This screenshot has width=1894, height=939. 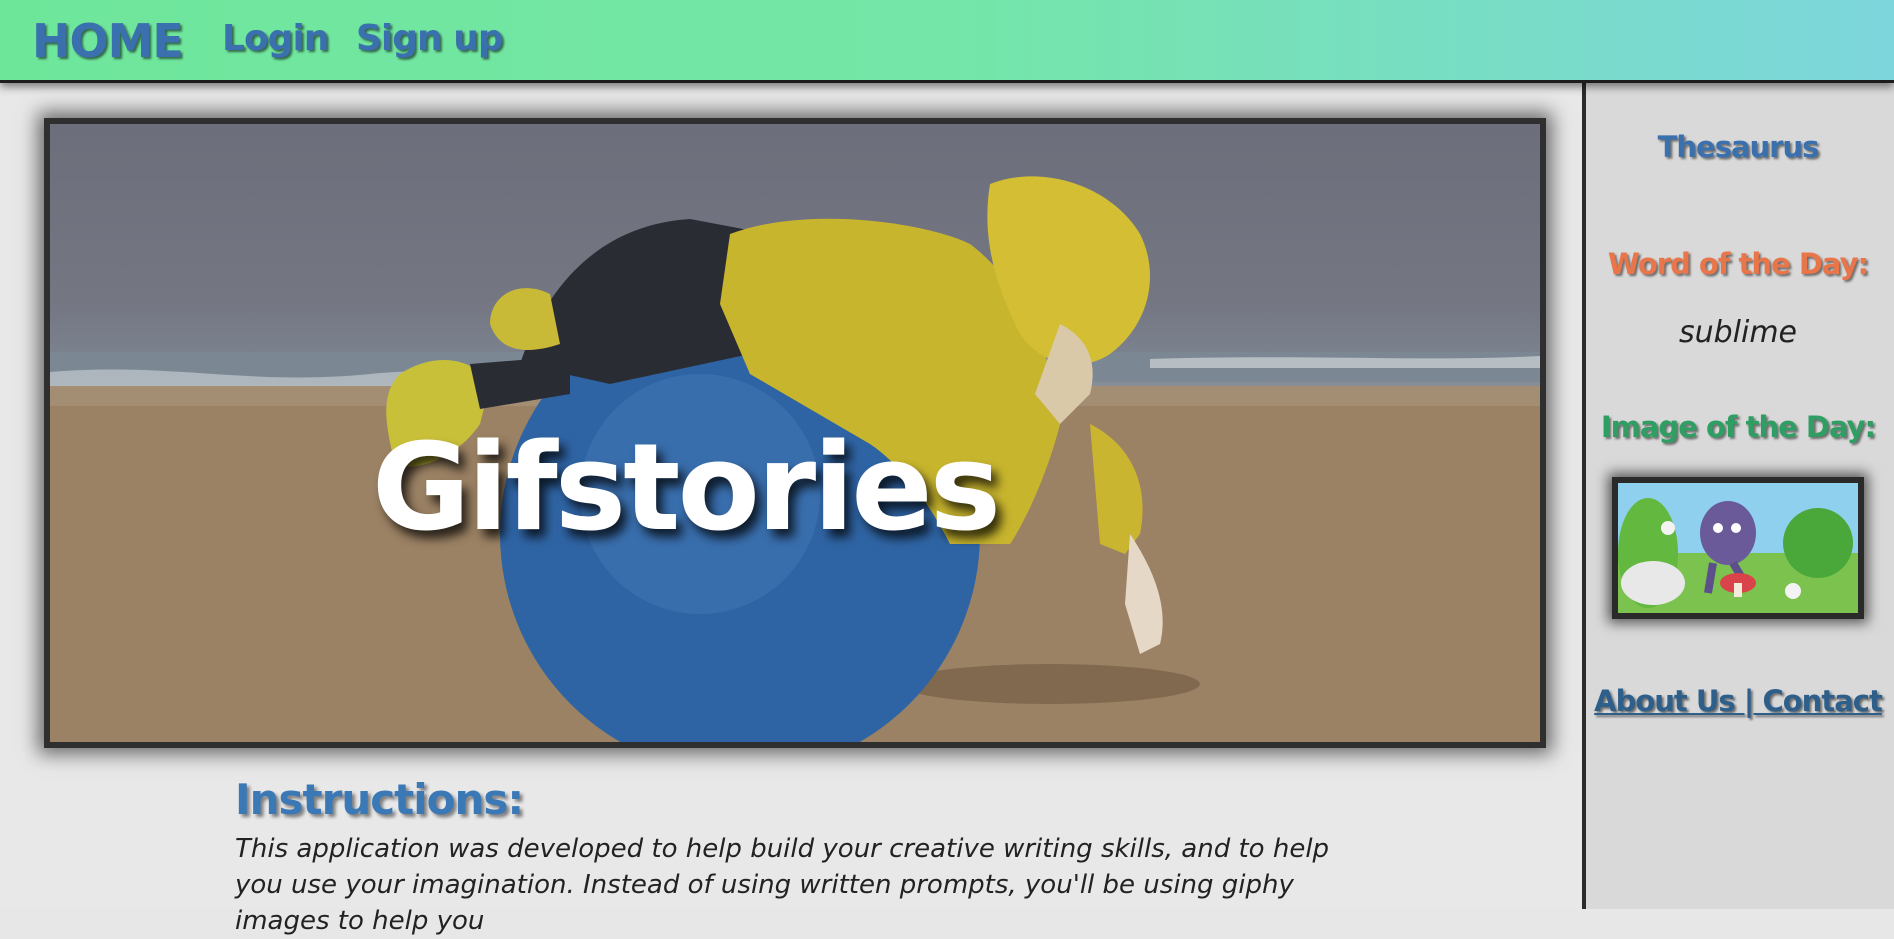 What do you see at coordinates (1738, 264) in the screenshot?
I see `word-of-the-day-label: Word of the Day:` at bounding box center [1738, 264].